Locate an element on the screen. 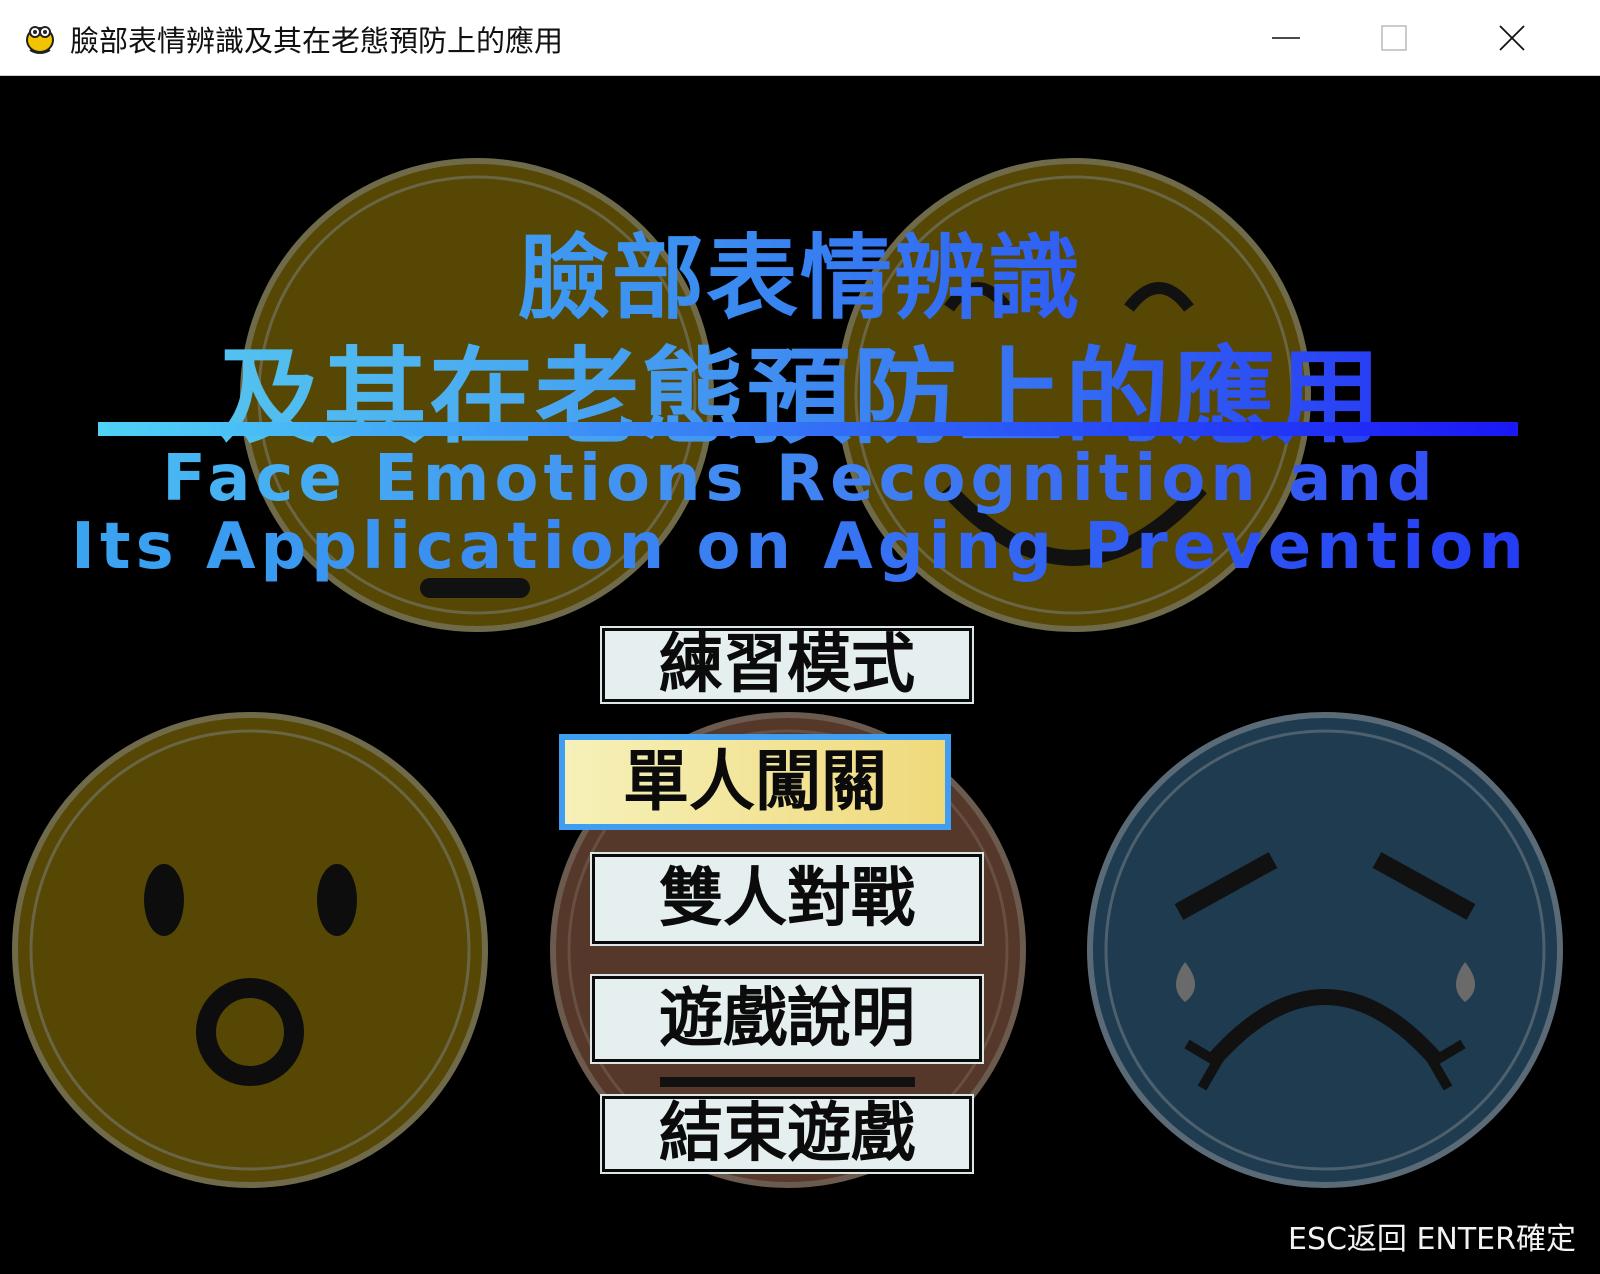  menu-single-player: 單人闖關 is located at coordinates (755, 782).